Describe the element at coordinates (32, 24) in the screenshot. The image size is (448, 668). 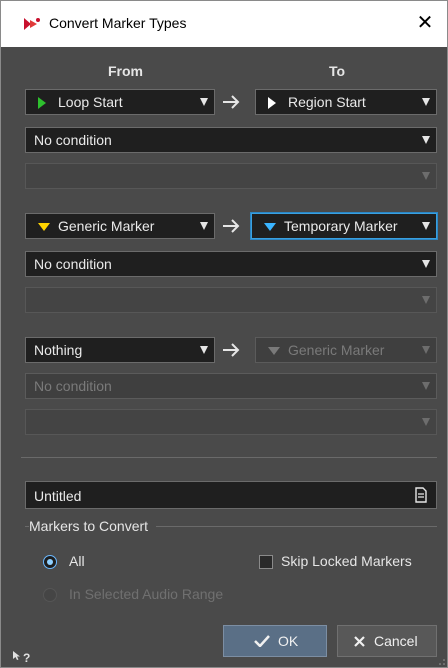
I see `wavelab-app-icon` at that location.